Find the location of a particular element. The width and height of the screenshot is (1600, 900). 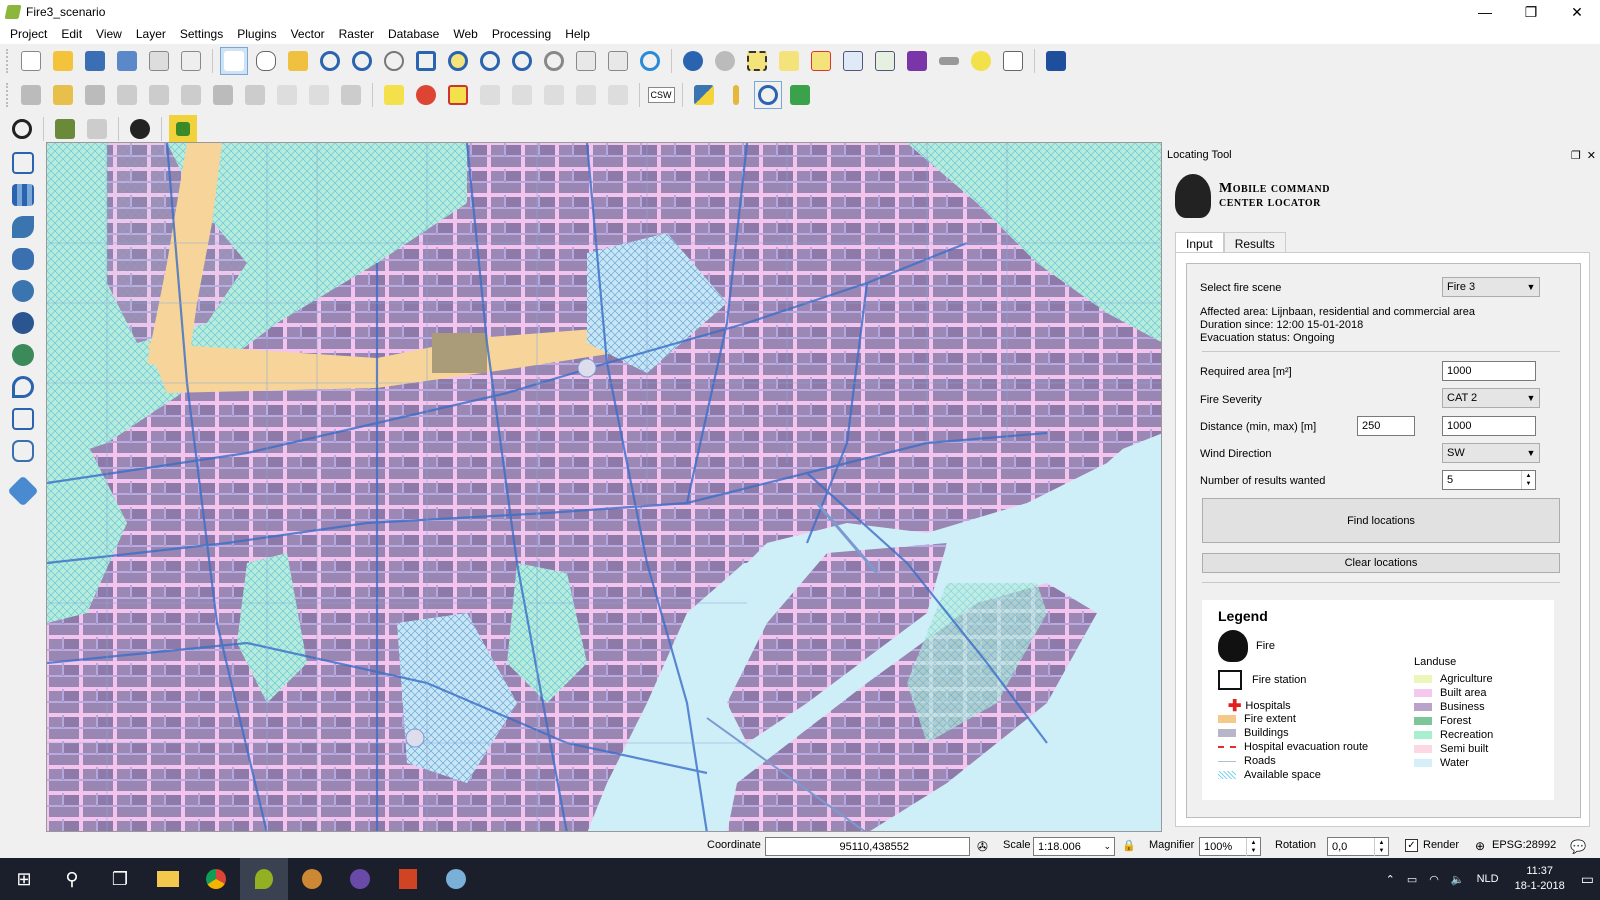

notifications-icon: ▭ is located at coordinates (1587, 879).